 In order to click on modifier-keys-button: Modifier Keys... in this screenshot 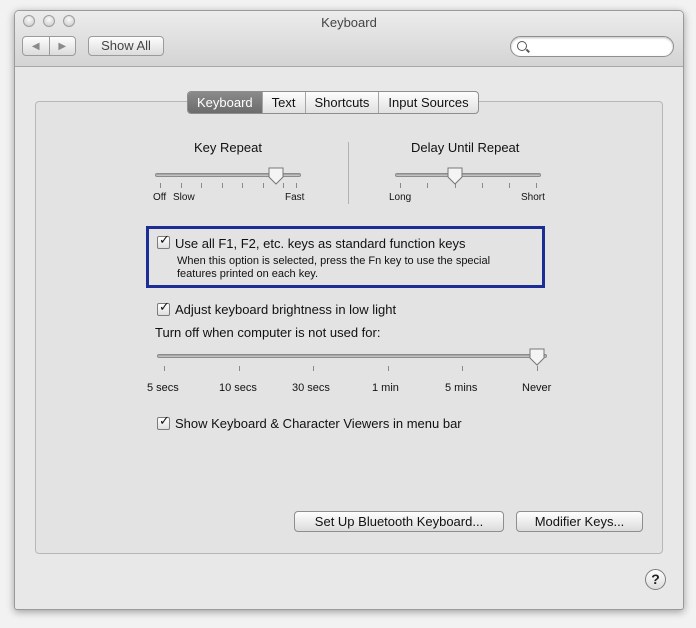, I will do `click(579, 521)`.